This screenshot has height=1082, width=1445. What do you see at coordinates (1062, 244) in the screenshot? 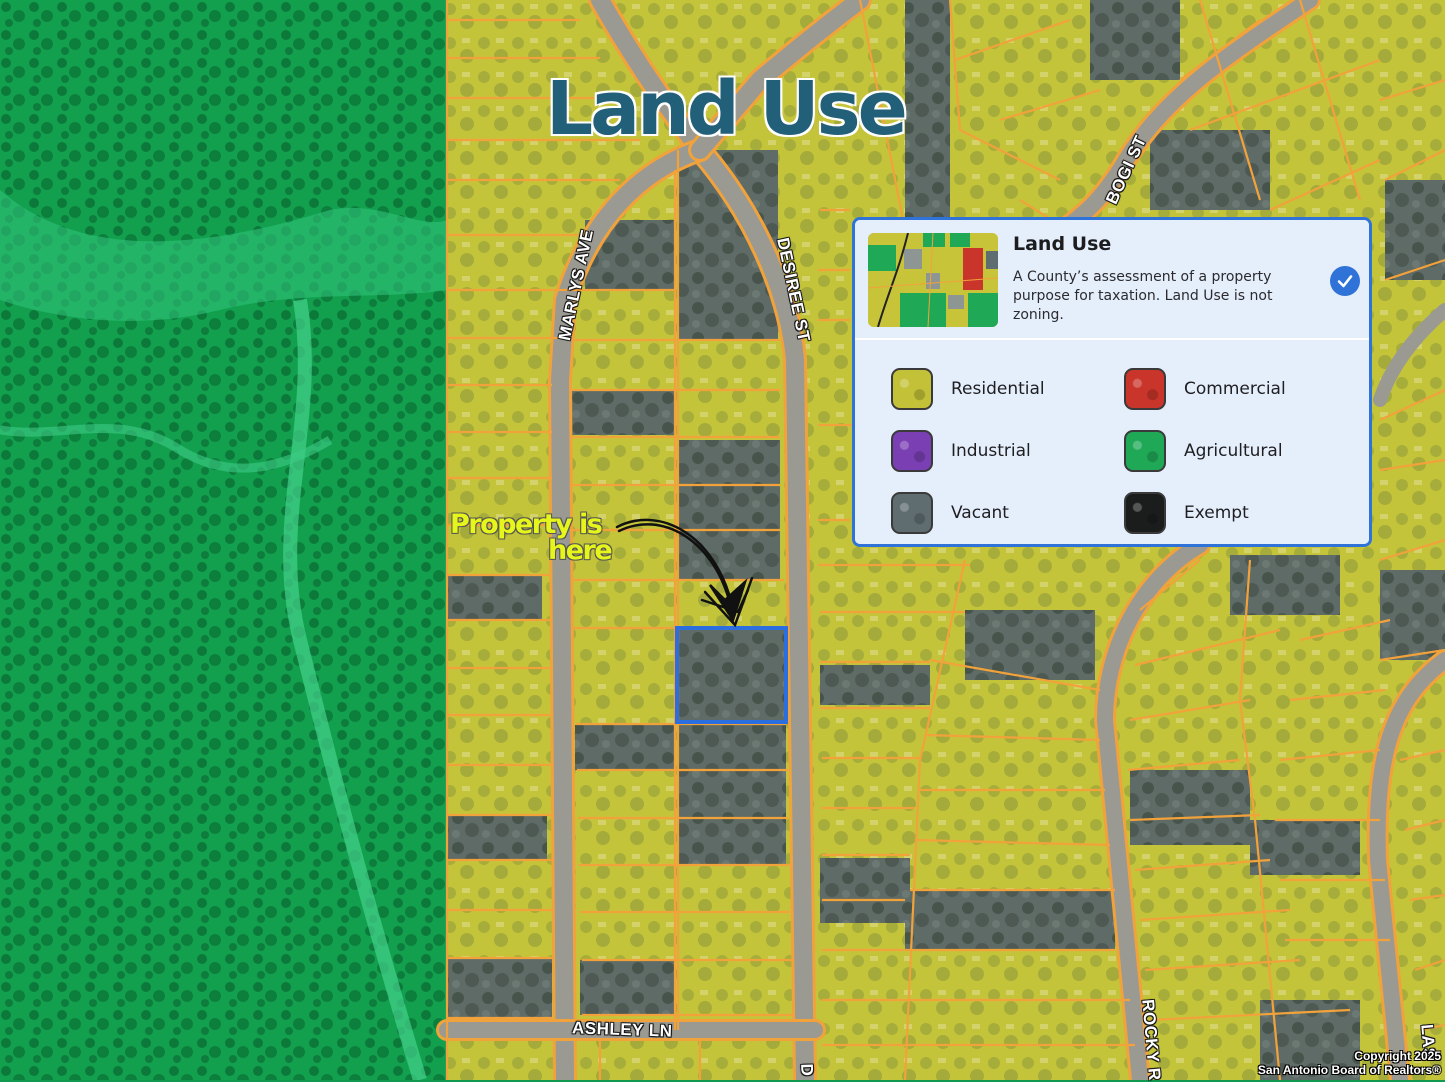
I see `panel-title: Land Use` at bounding box center [1062, 244].